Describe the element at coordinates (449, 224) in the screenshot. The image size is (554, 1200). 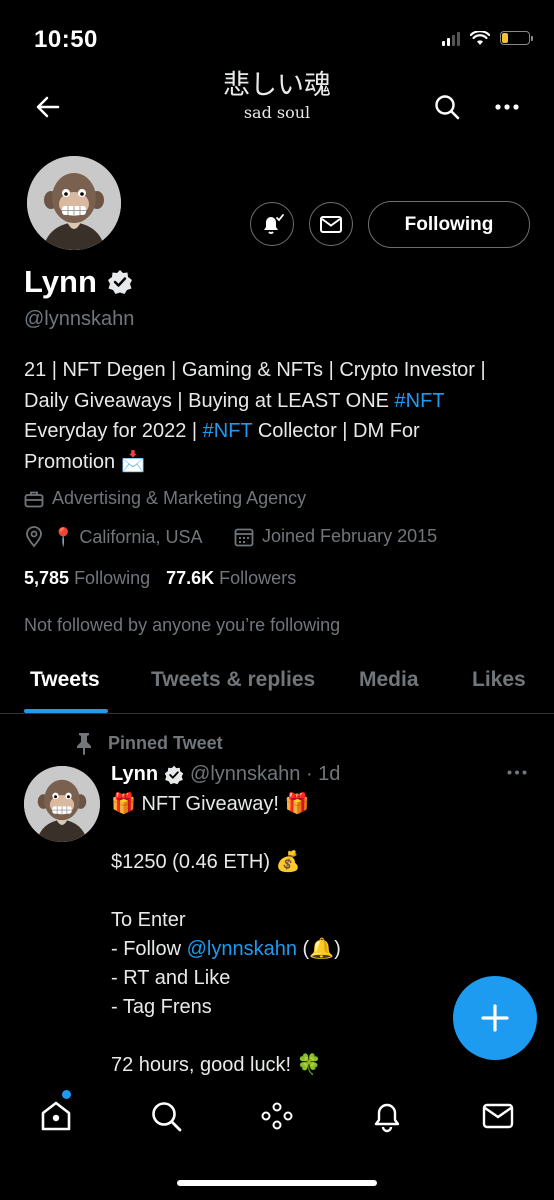
I see `following-button: Following` at that location.